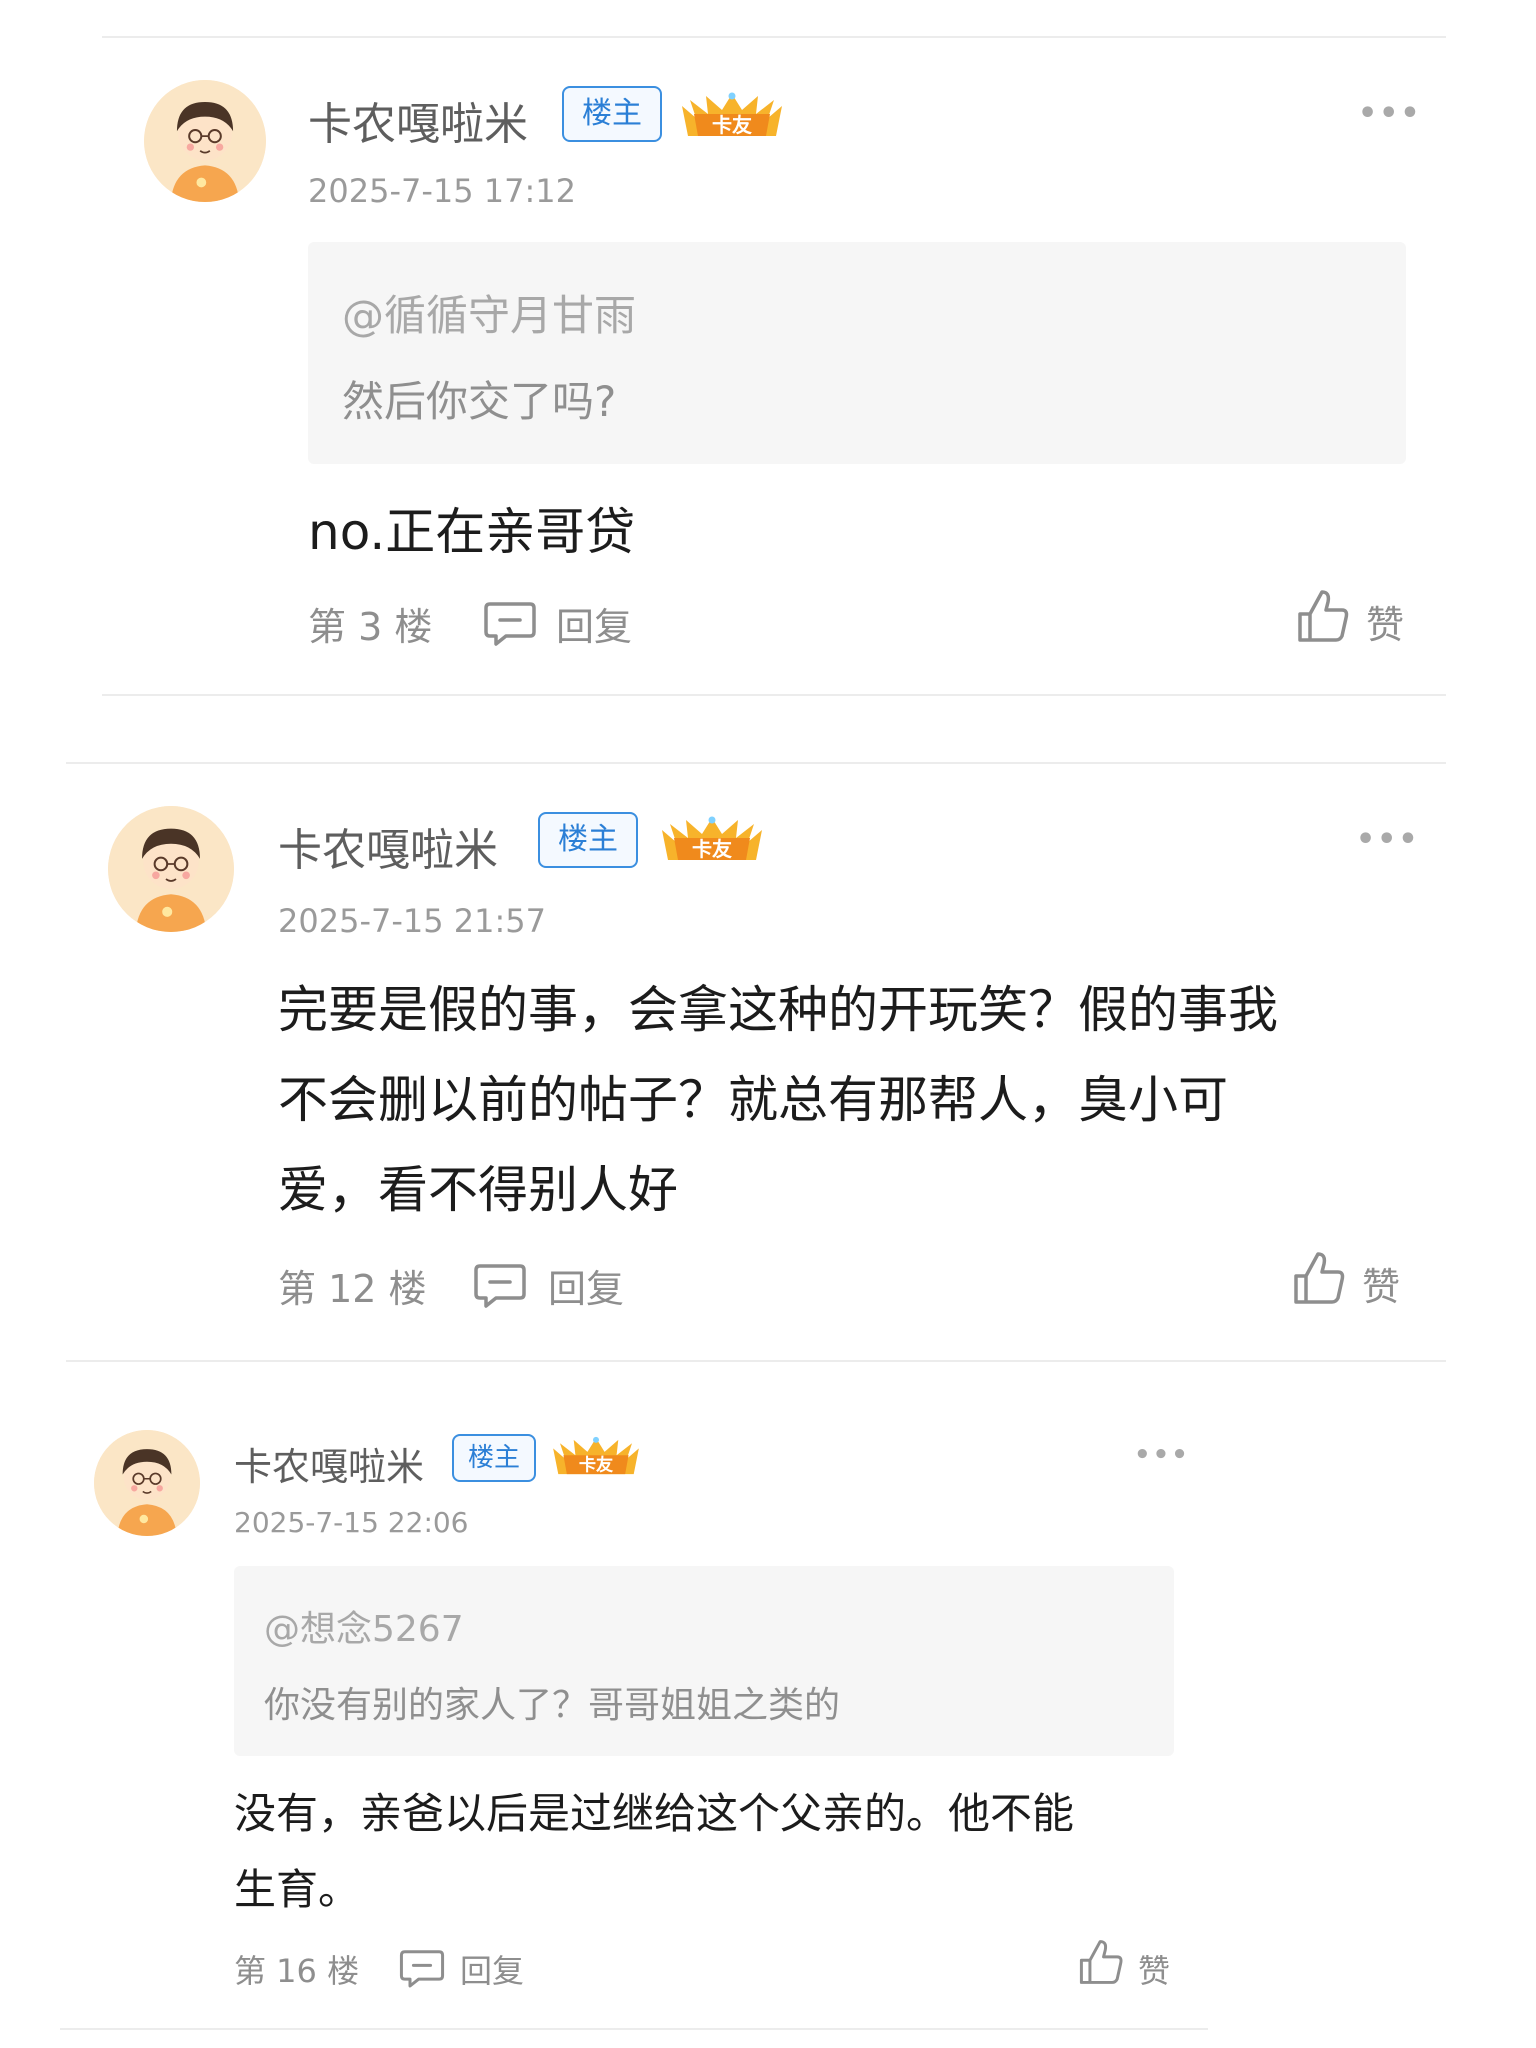 This screenshot has width=1536, height=2048. I want to click on floor-number: 第 12 楼, so click(352, 1289).